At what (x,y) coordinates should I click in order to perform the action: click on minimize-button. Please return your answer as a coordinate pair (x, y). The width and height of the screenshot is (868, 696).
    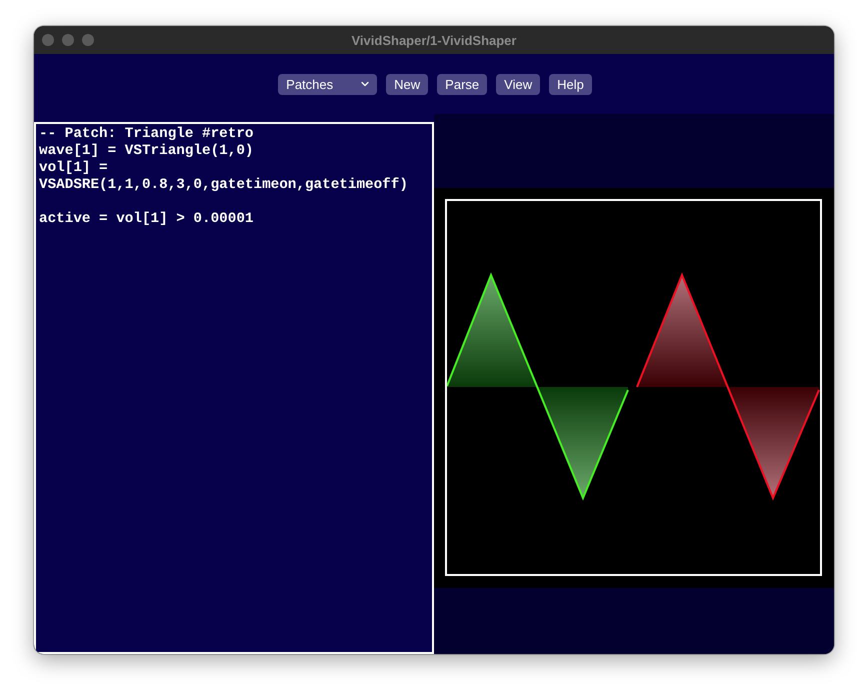
    Looking at the image, I should click on (68, 40).